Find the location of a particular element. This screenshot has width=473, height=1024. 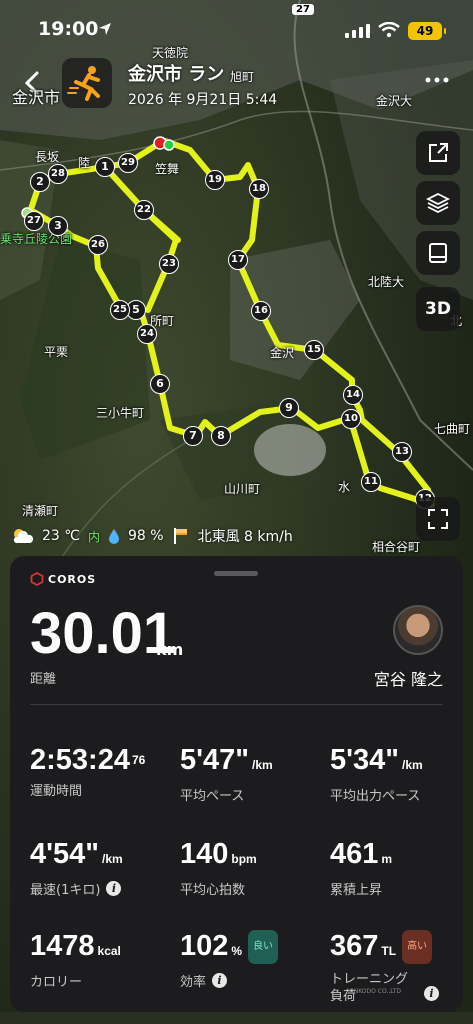

running-icon is located at coordinates (83, 83).